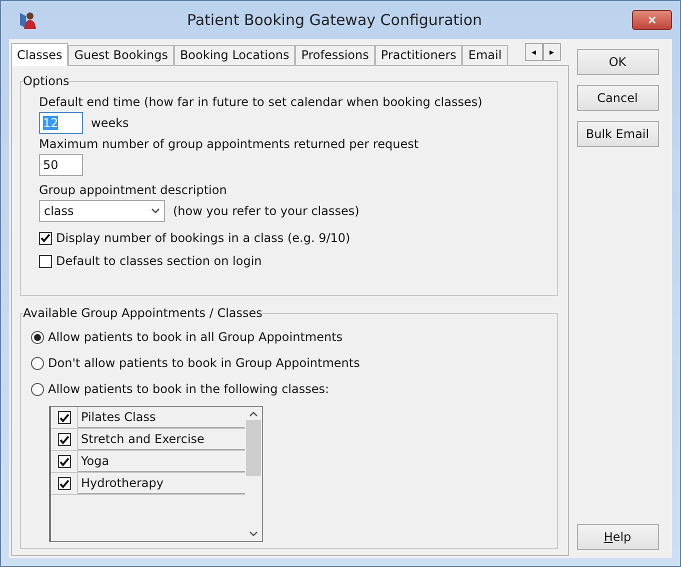 The width and height of the screenshot is (681, 567). What do you see at coordinates (159, 261) in the screenshot?
I see `checkbox-label: Default to classes section on login` at bounding box center [159, 261].